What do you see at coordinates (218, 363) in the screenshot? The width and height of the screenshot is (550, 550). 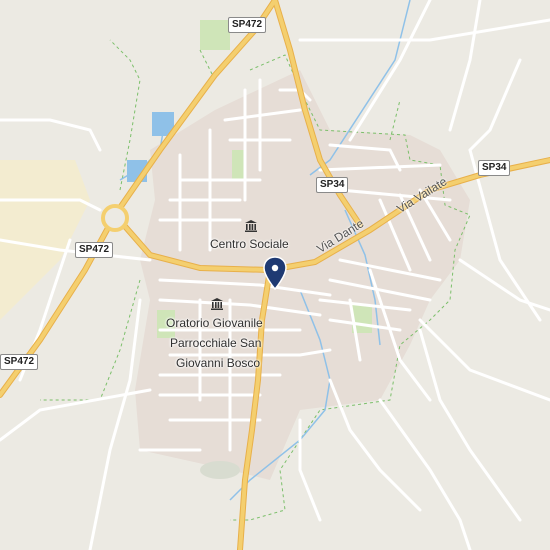 I see `poi-label-oratorio-line3: Giovanni Bosco` at bounding box center [218, 363].